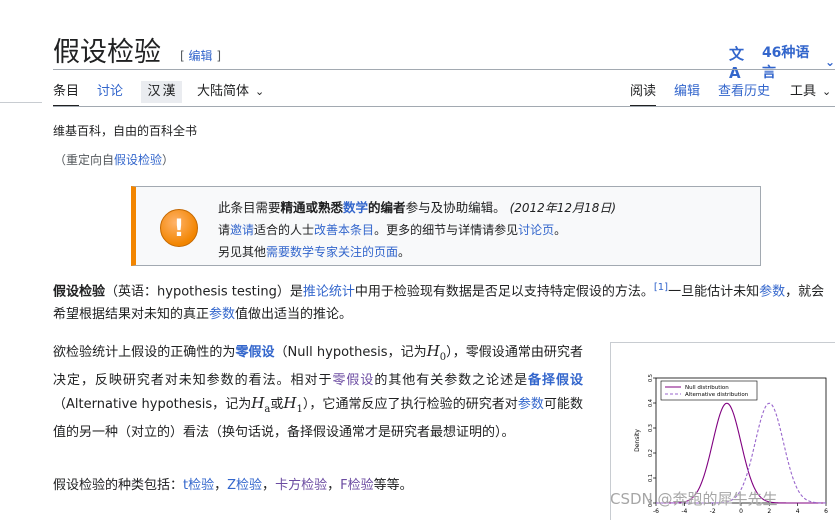  I want to click on t-test-link: t检验, so click(198, 485).